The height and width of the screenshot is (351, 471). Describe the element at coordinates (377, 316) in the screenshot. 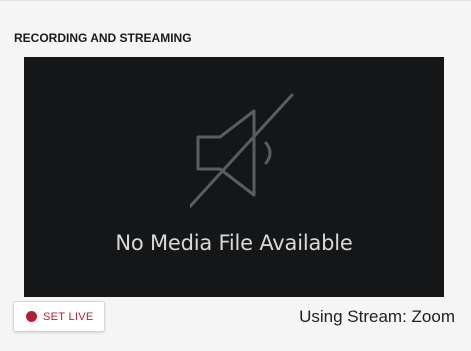

I see `stream-status: Using Stream: Zoom` at that location.